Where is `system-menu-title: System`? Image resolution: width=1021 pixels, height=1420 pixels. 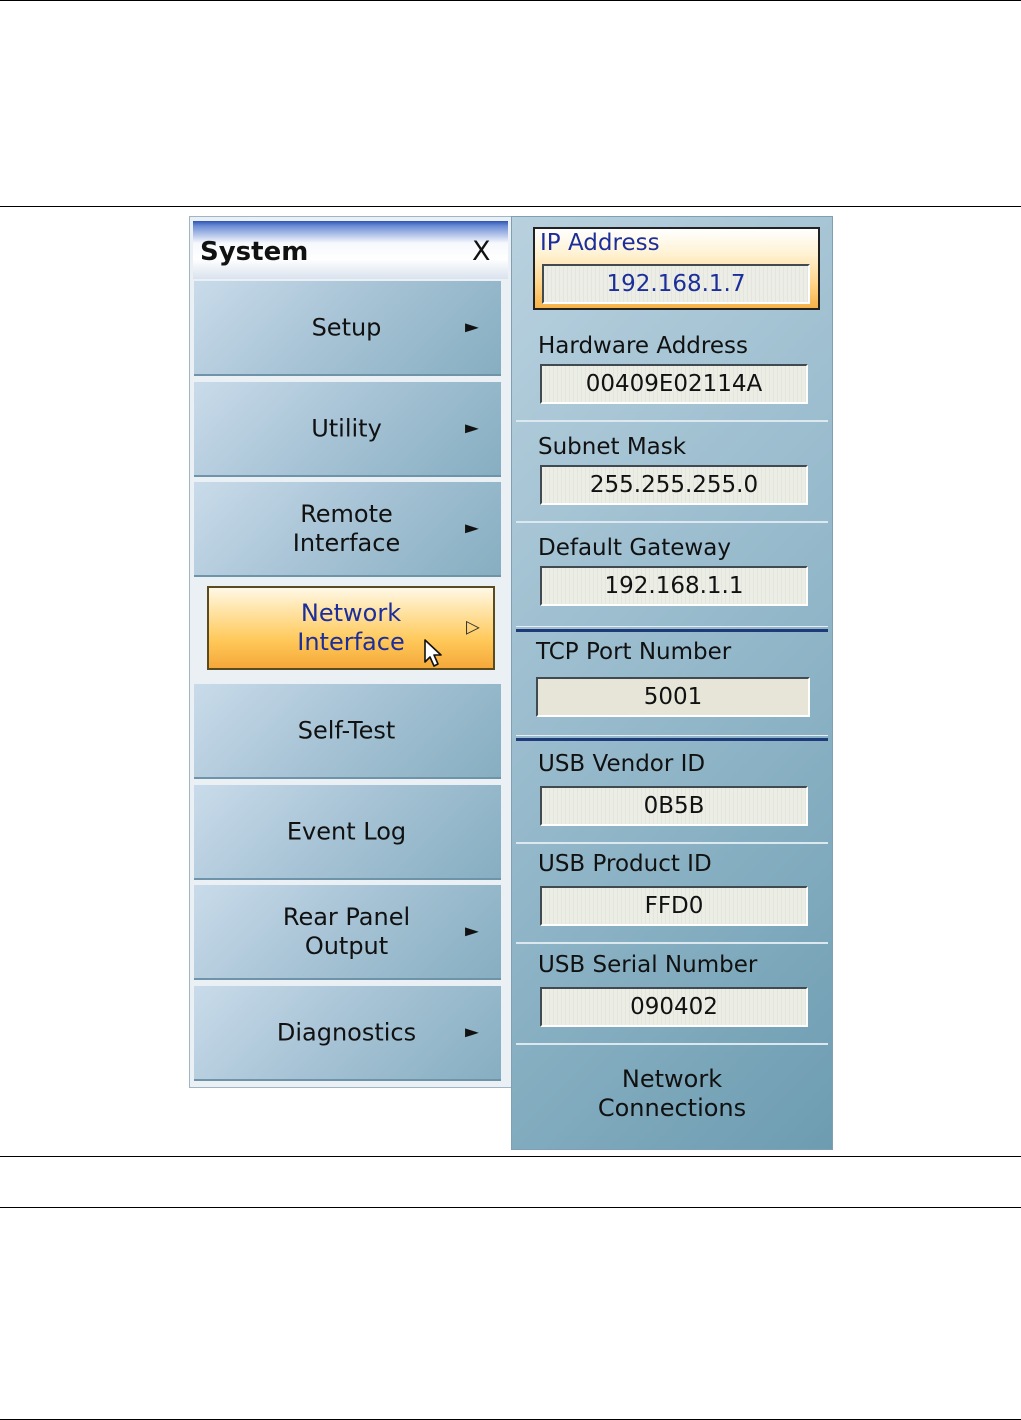 system-menu-title: System is located at coordinates (254, 252).